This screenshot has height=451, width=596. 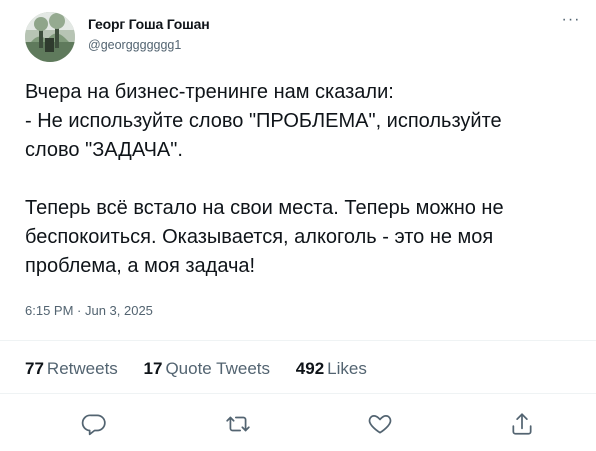 I want to click on like-button, so click(x=380, y=424).